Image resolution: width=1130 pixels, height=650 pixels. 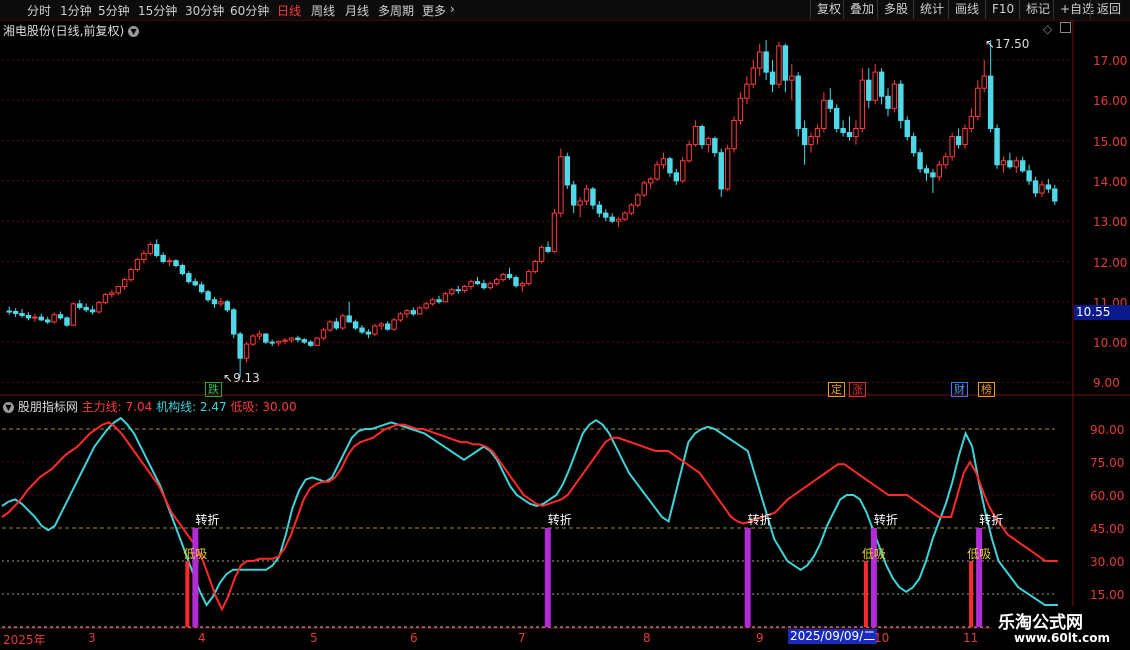 I want to click on y-tick-17: 17.00, so click(x=1110, y=61).